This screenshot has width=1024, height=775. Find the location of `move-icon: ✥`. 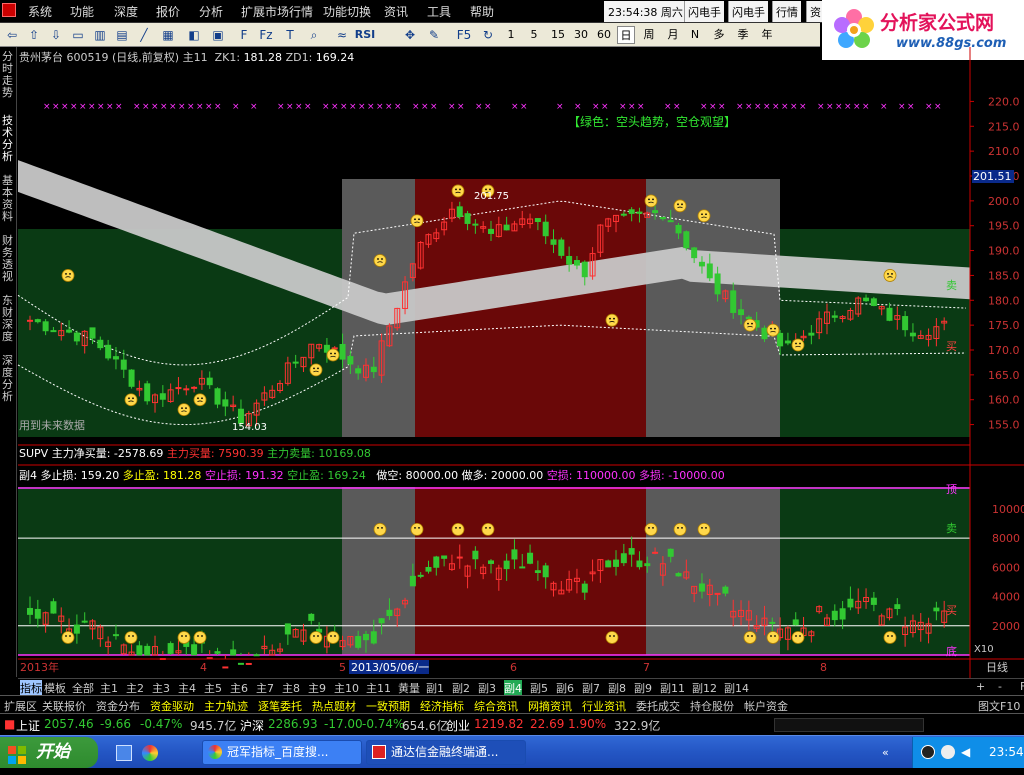

move-icon: ✥ is located at coordinates (410, 35).